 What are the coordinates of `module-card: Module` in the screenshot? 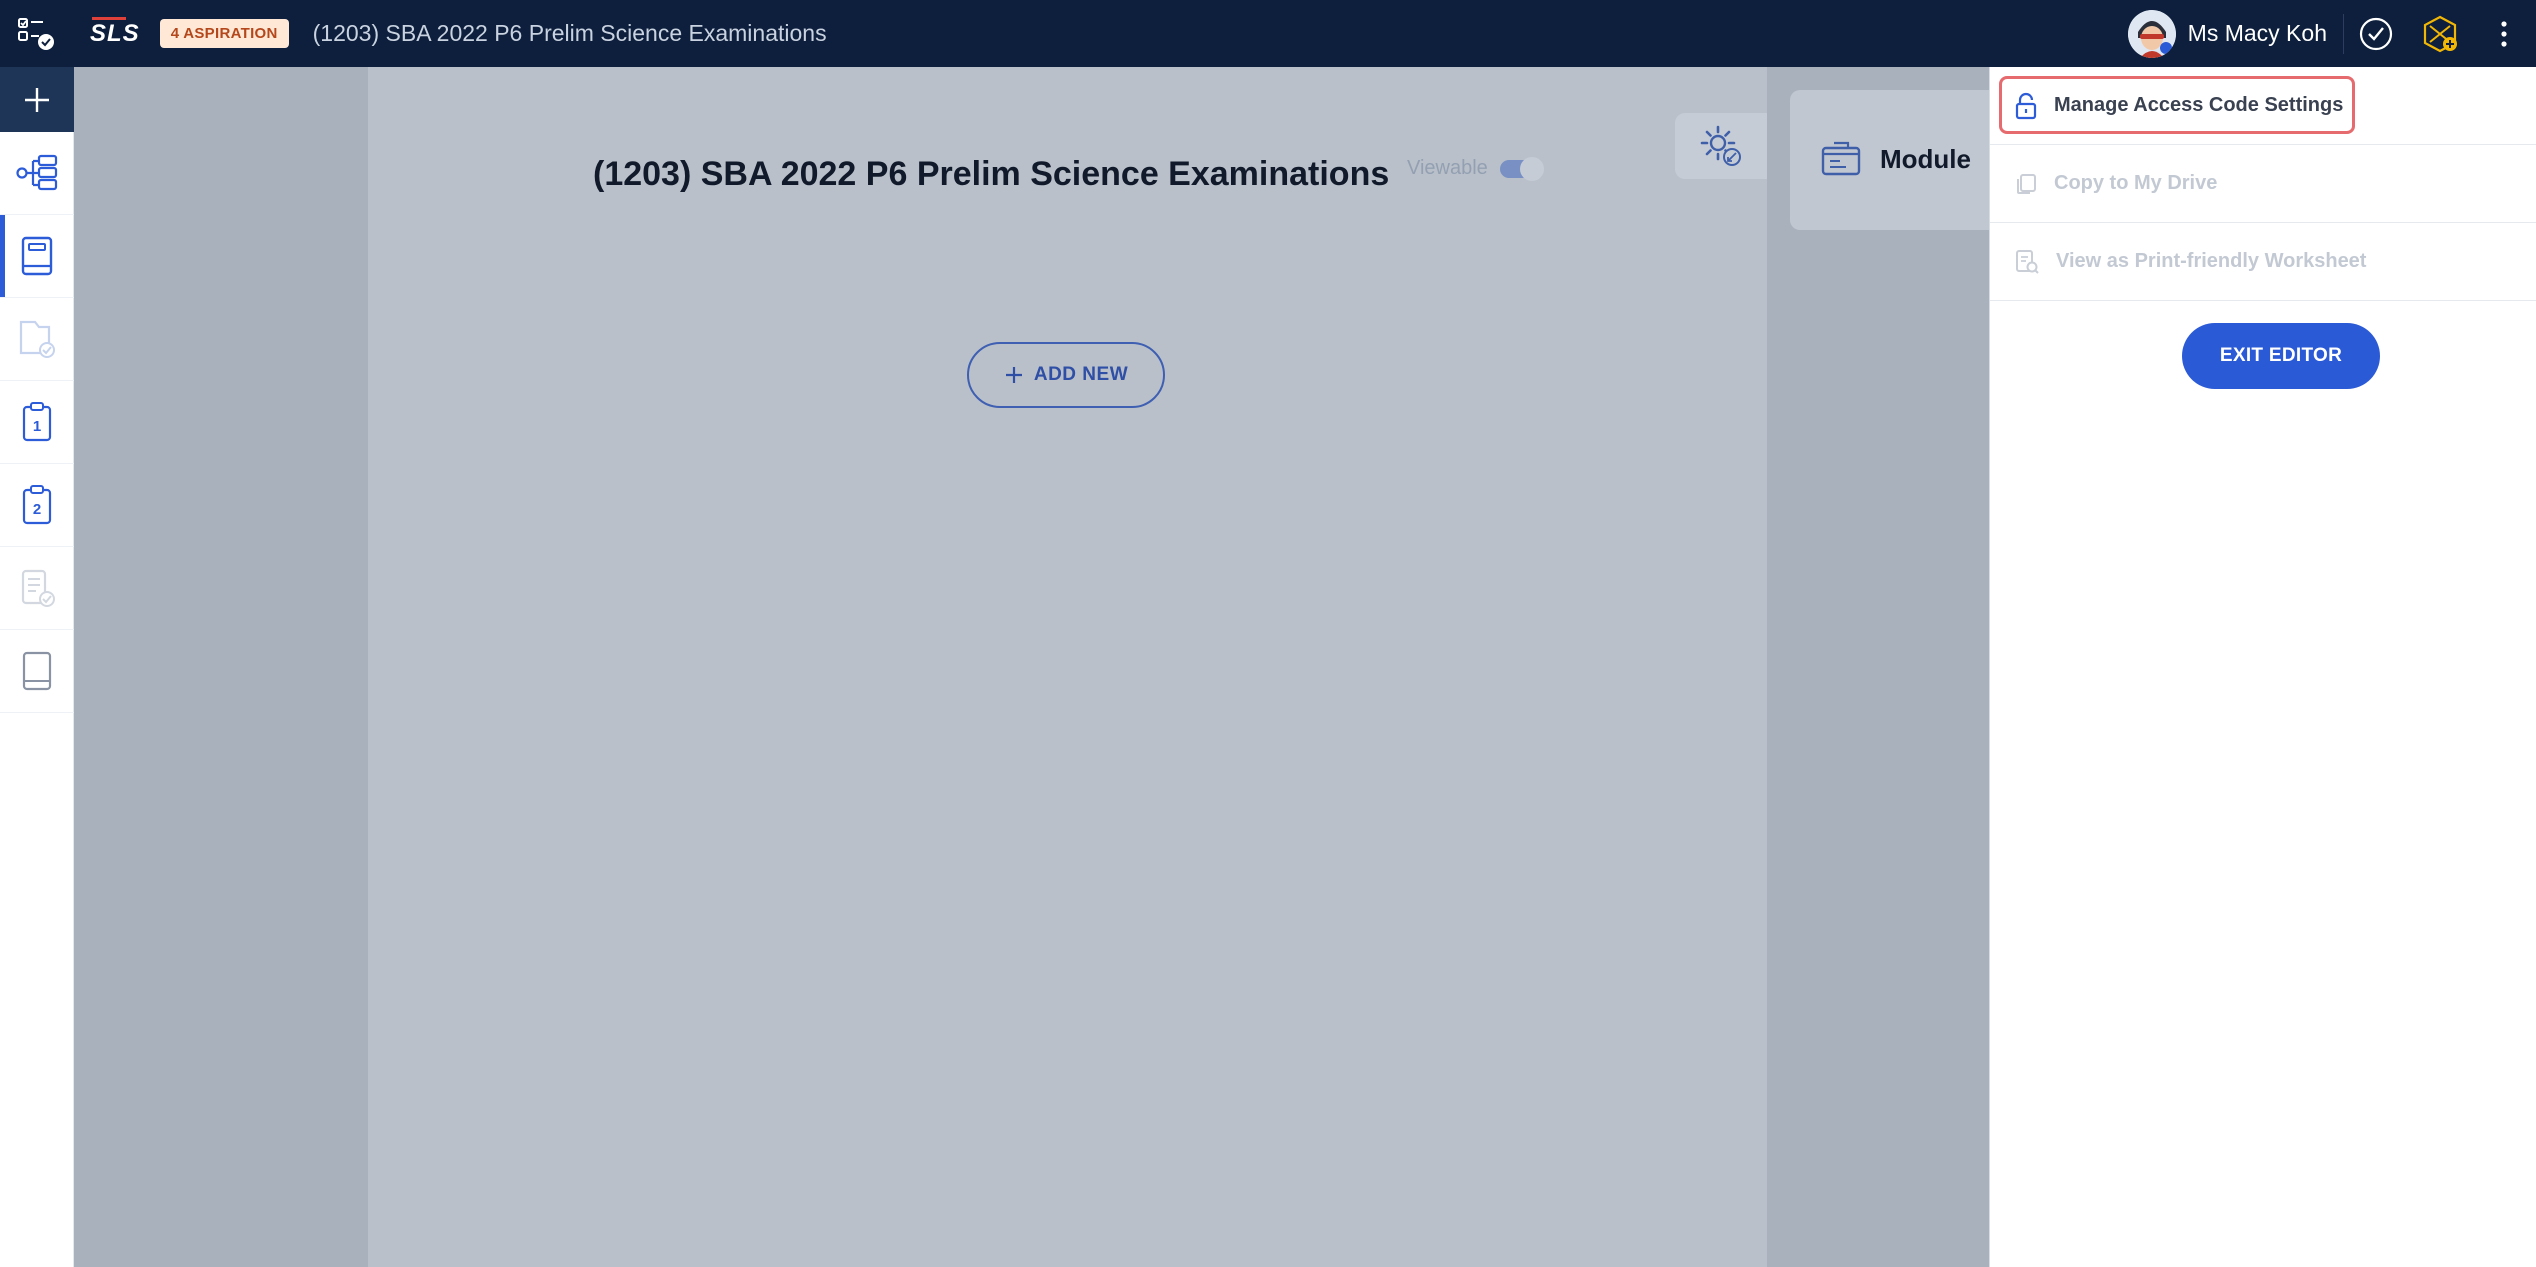 It's located at (1889, 160).